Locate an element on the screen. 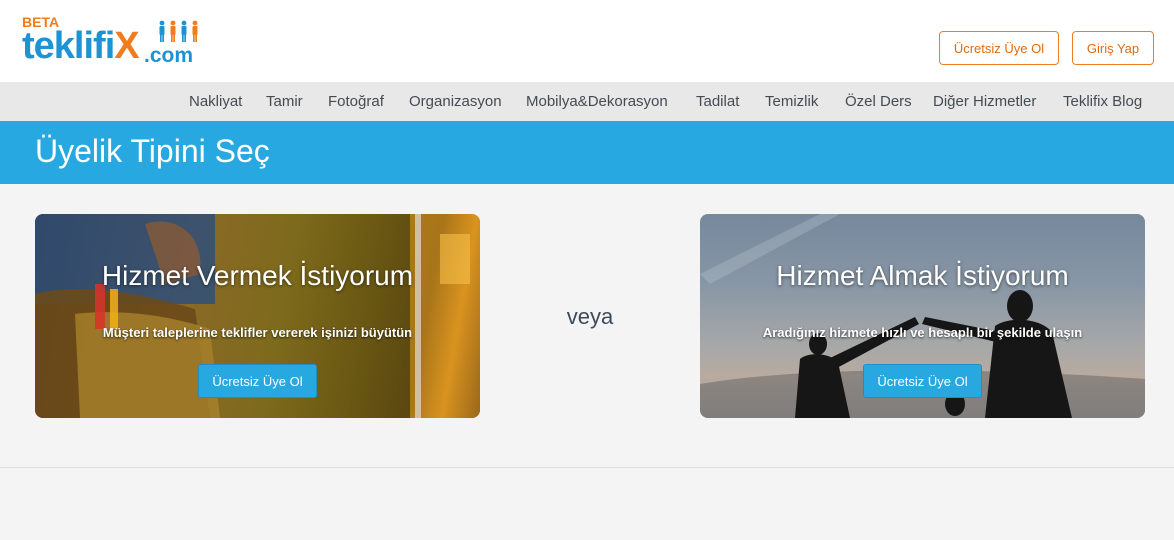  nav-item-diger-hizmetler: Diğer Hizmetler is located at coordinates (984, 101).